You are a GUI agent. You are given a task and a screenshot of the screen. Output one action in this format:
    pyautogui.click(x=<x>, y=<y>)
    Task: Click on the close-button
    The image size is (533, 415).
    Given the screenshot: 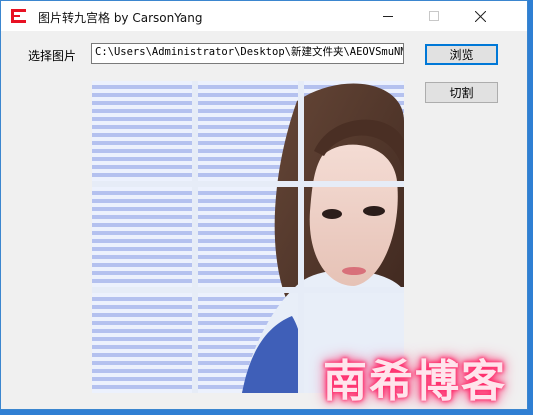 What is the action you would take?
    pyautogui.click(x=480, y=16)
    